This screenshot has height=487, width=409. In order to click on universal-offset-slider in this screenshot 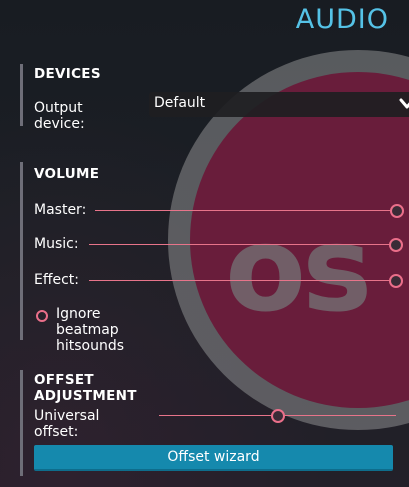, I will do `click(277, 416)`.